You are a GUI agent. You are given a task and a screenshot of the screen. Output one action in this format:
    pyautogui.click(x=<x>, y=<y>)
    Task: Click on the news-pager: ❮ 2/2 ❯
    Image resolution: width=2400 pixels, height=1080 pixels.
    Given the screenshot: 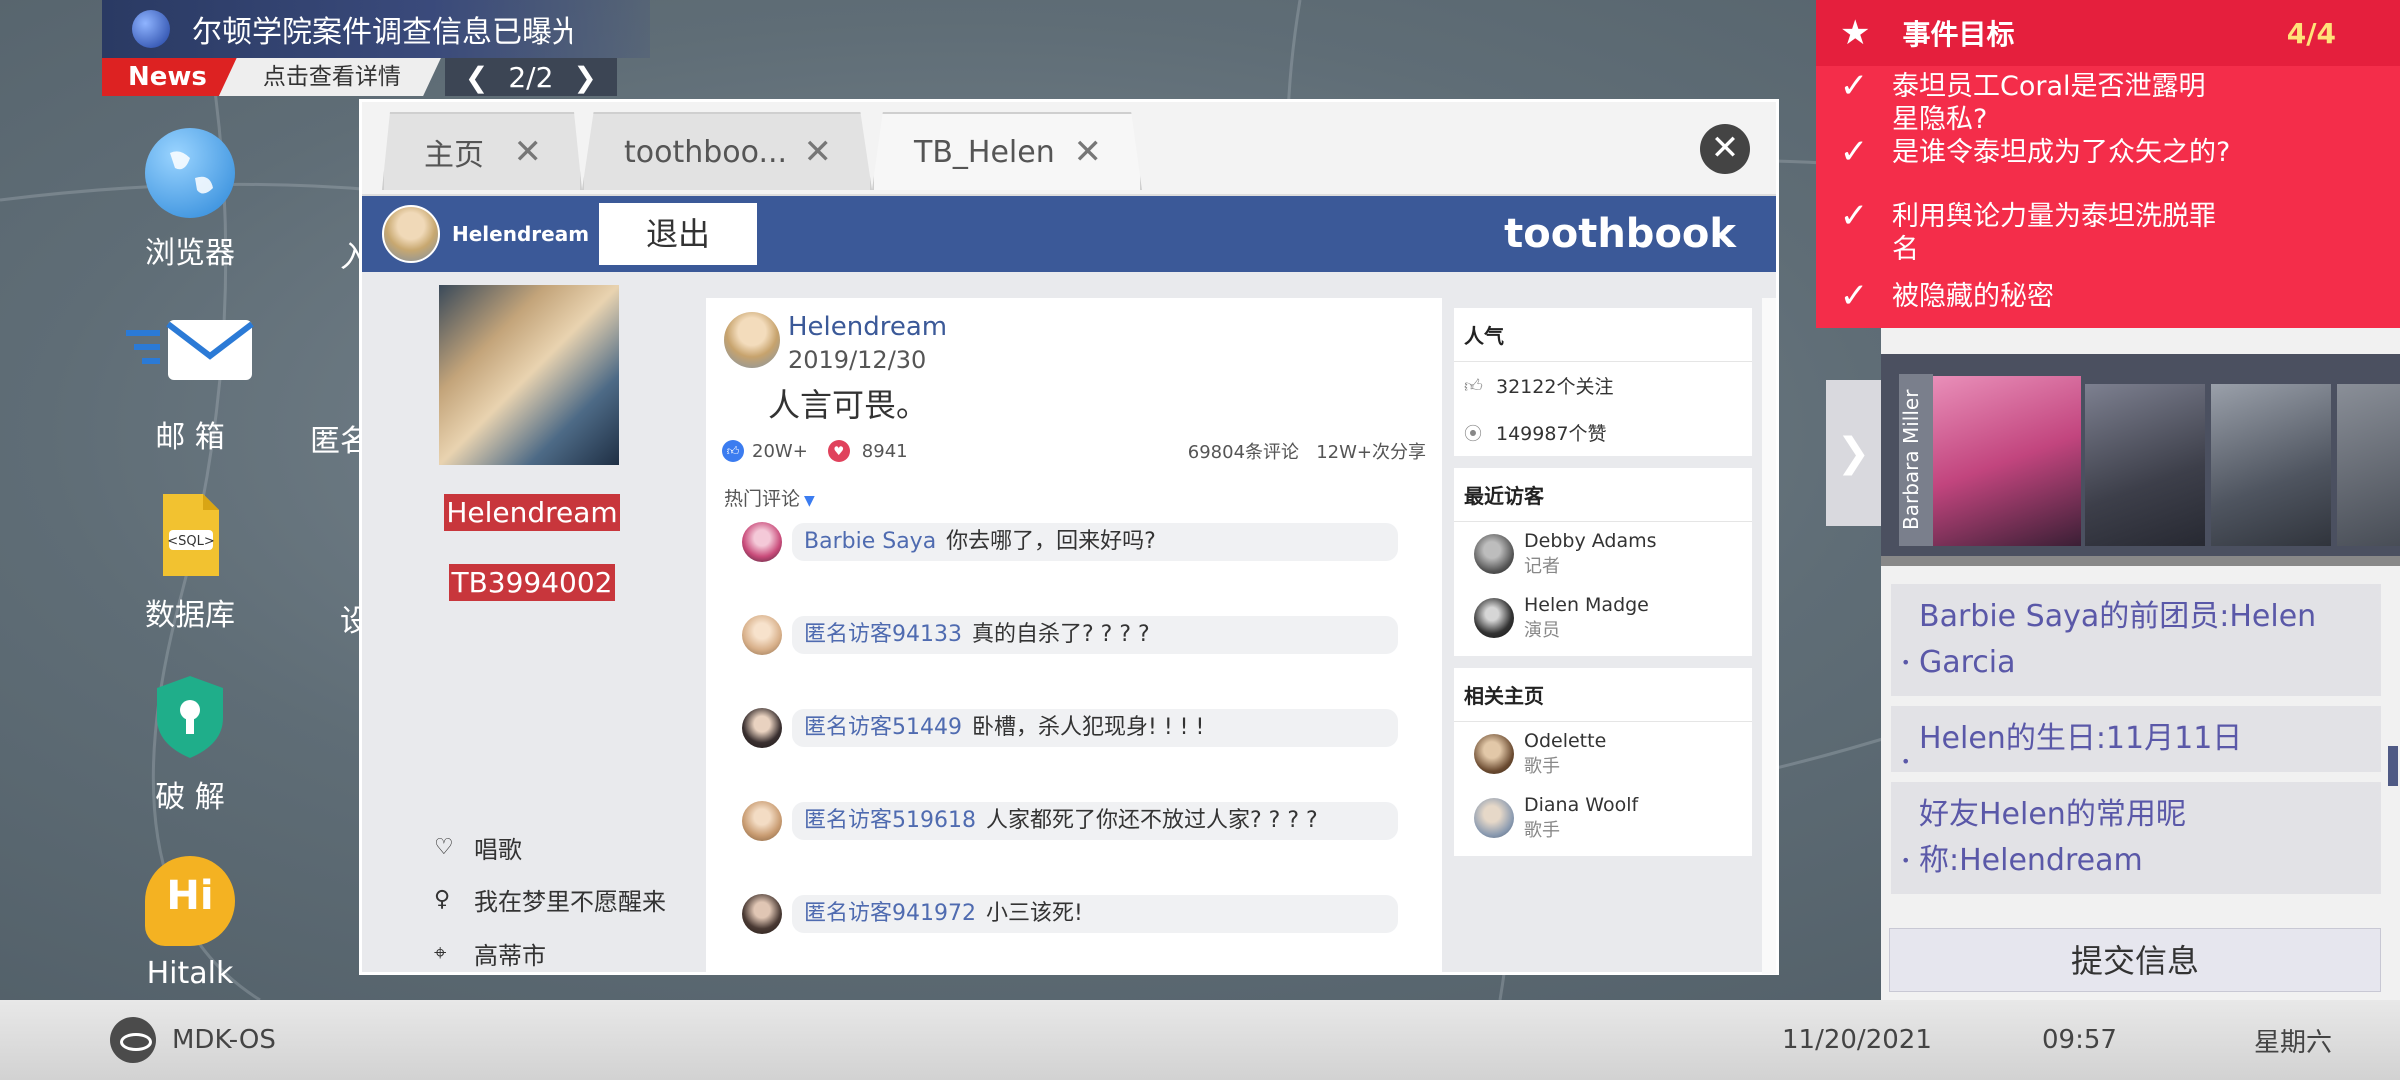 What is the action you would take?
    pyautogui.click(x=530, y=77)
    